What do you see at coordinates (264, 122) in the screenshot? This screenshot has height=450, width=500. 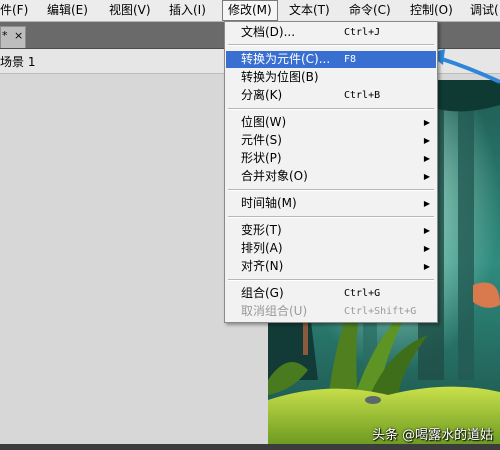 I see `menu-item-label: 位图(W)` at bounding box center [264, 122].